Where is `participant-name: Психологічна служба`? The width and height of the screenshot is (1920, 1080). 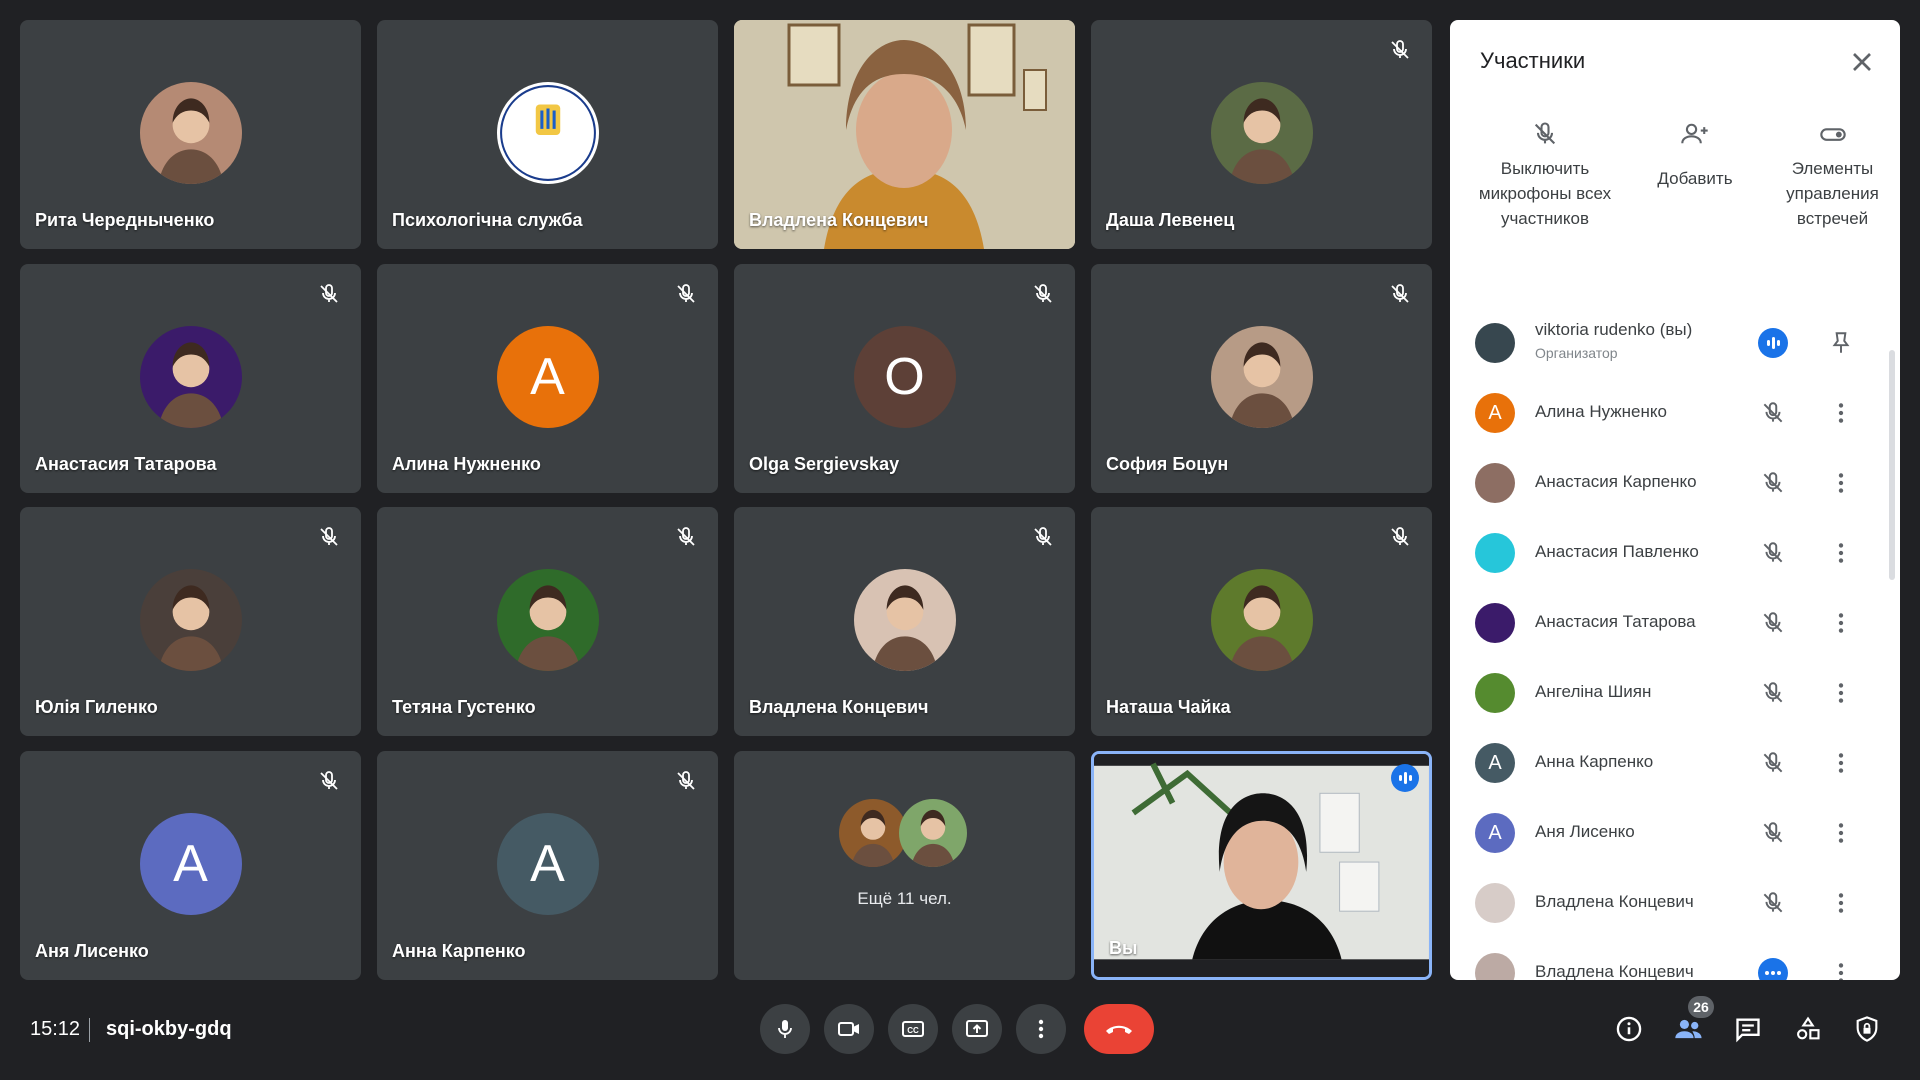
participant-name: Психологічна служба is located at coordinates (487, 220).